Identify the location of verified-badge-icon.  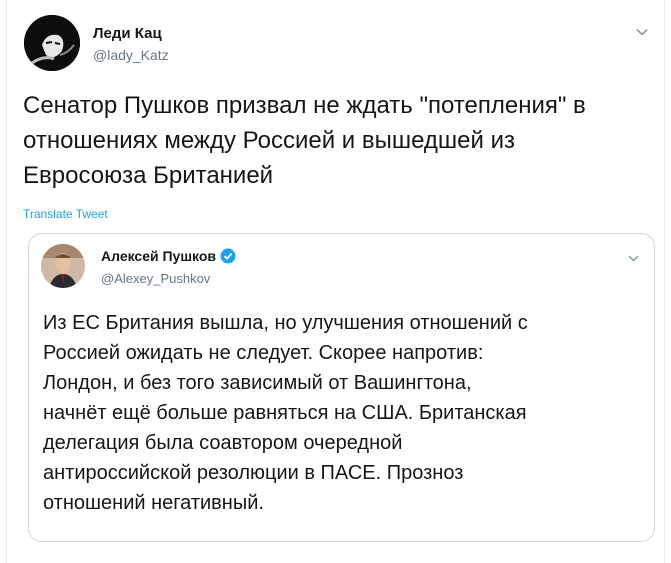
(228, 256).